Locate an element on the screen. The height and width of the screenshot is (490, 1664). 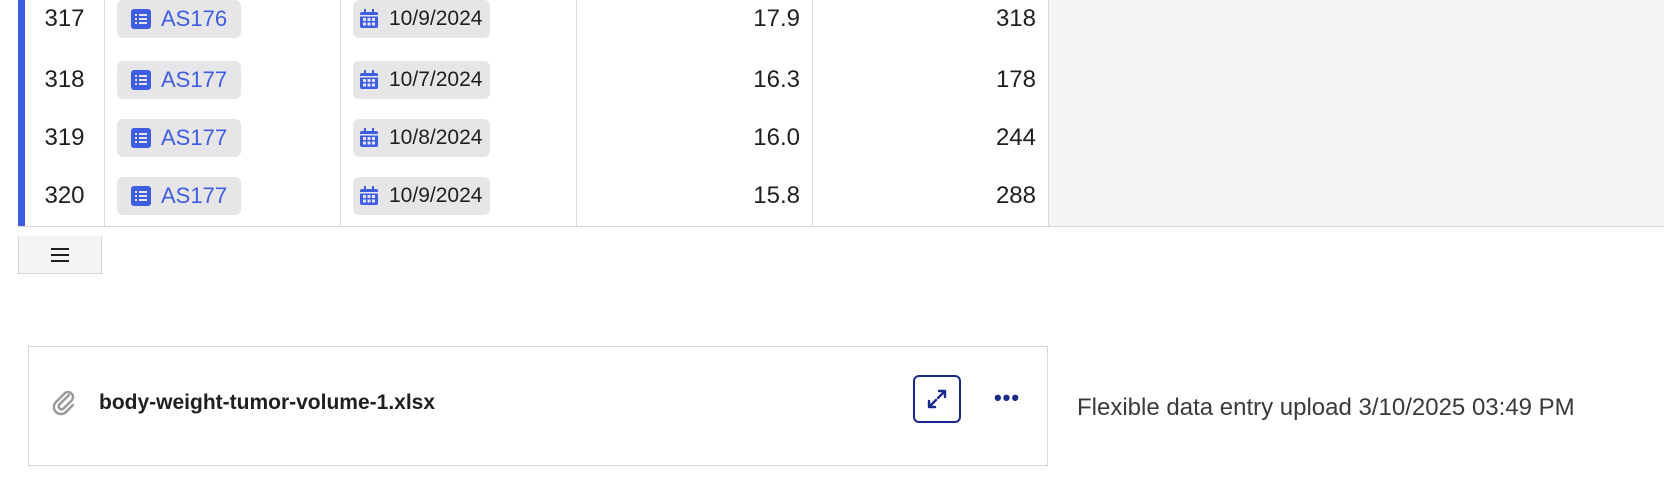
table-row: 317 AS176 10/9/2024 17.9 318 is located at coordinates (841, 25).